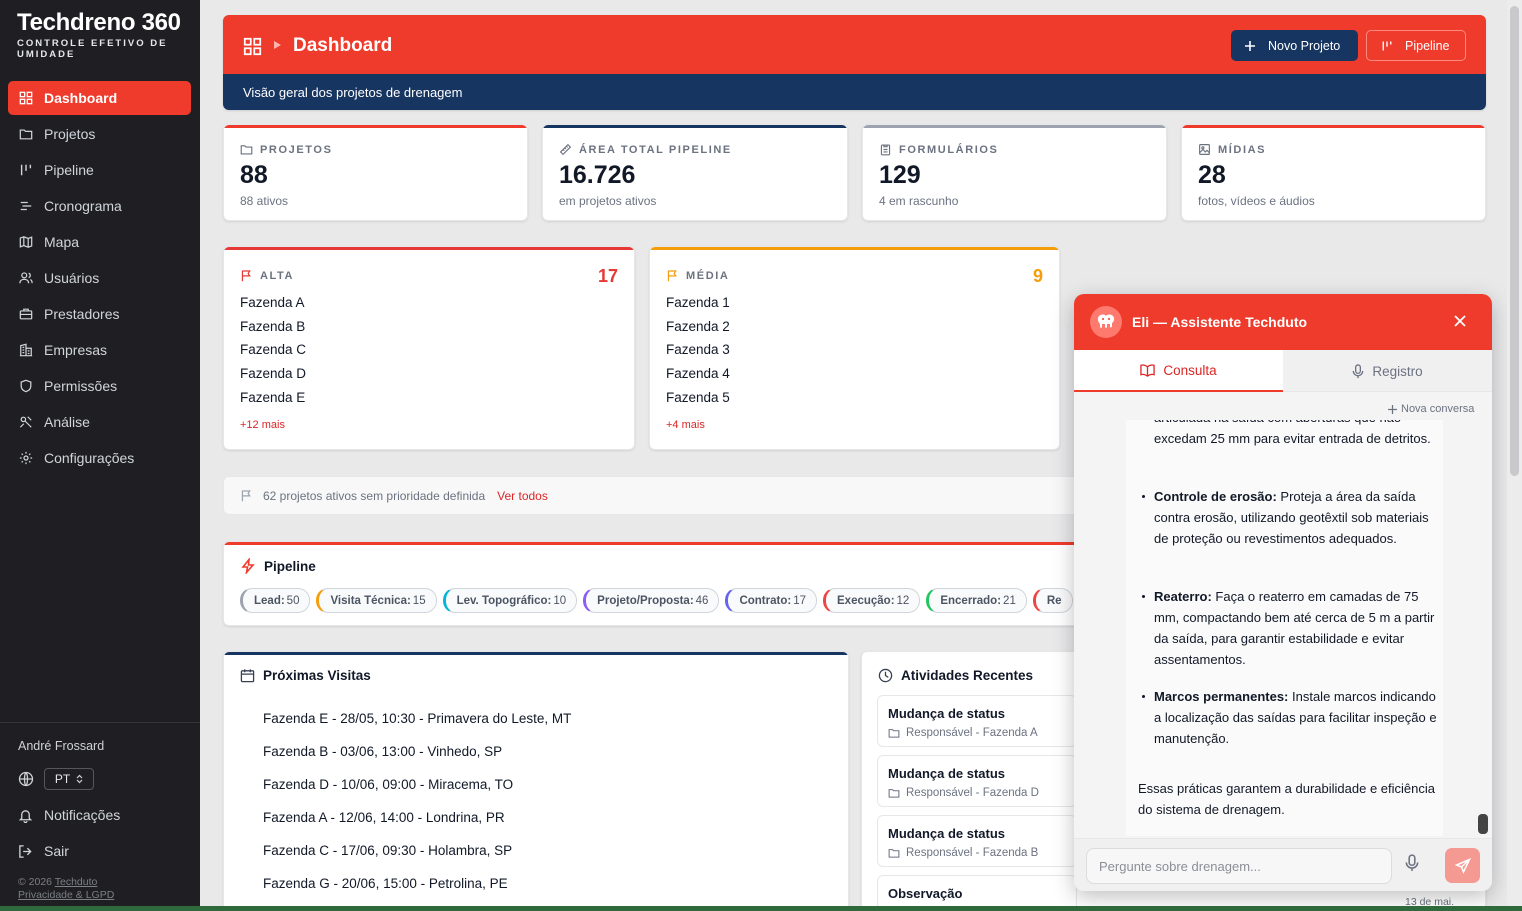 This screenshot has height=911, width=1522. I want to click on privacy-link: Privacidade & LGPD, so click(66, 895).